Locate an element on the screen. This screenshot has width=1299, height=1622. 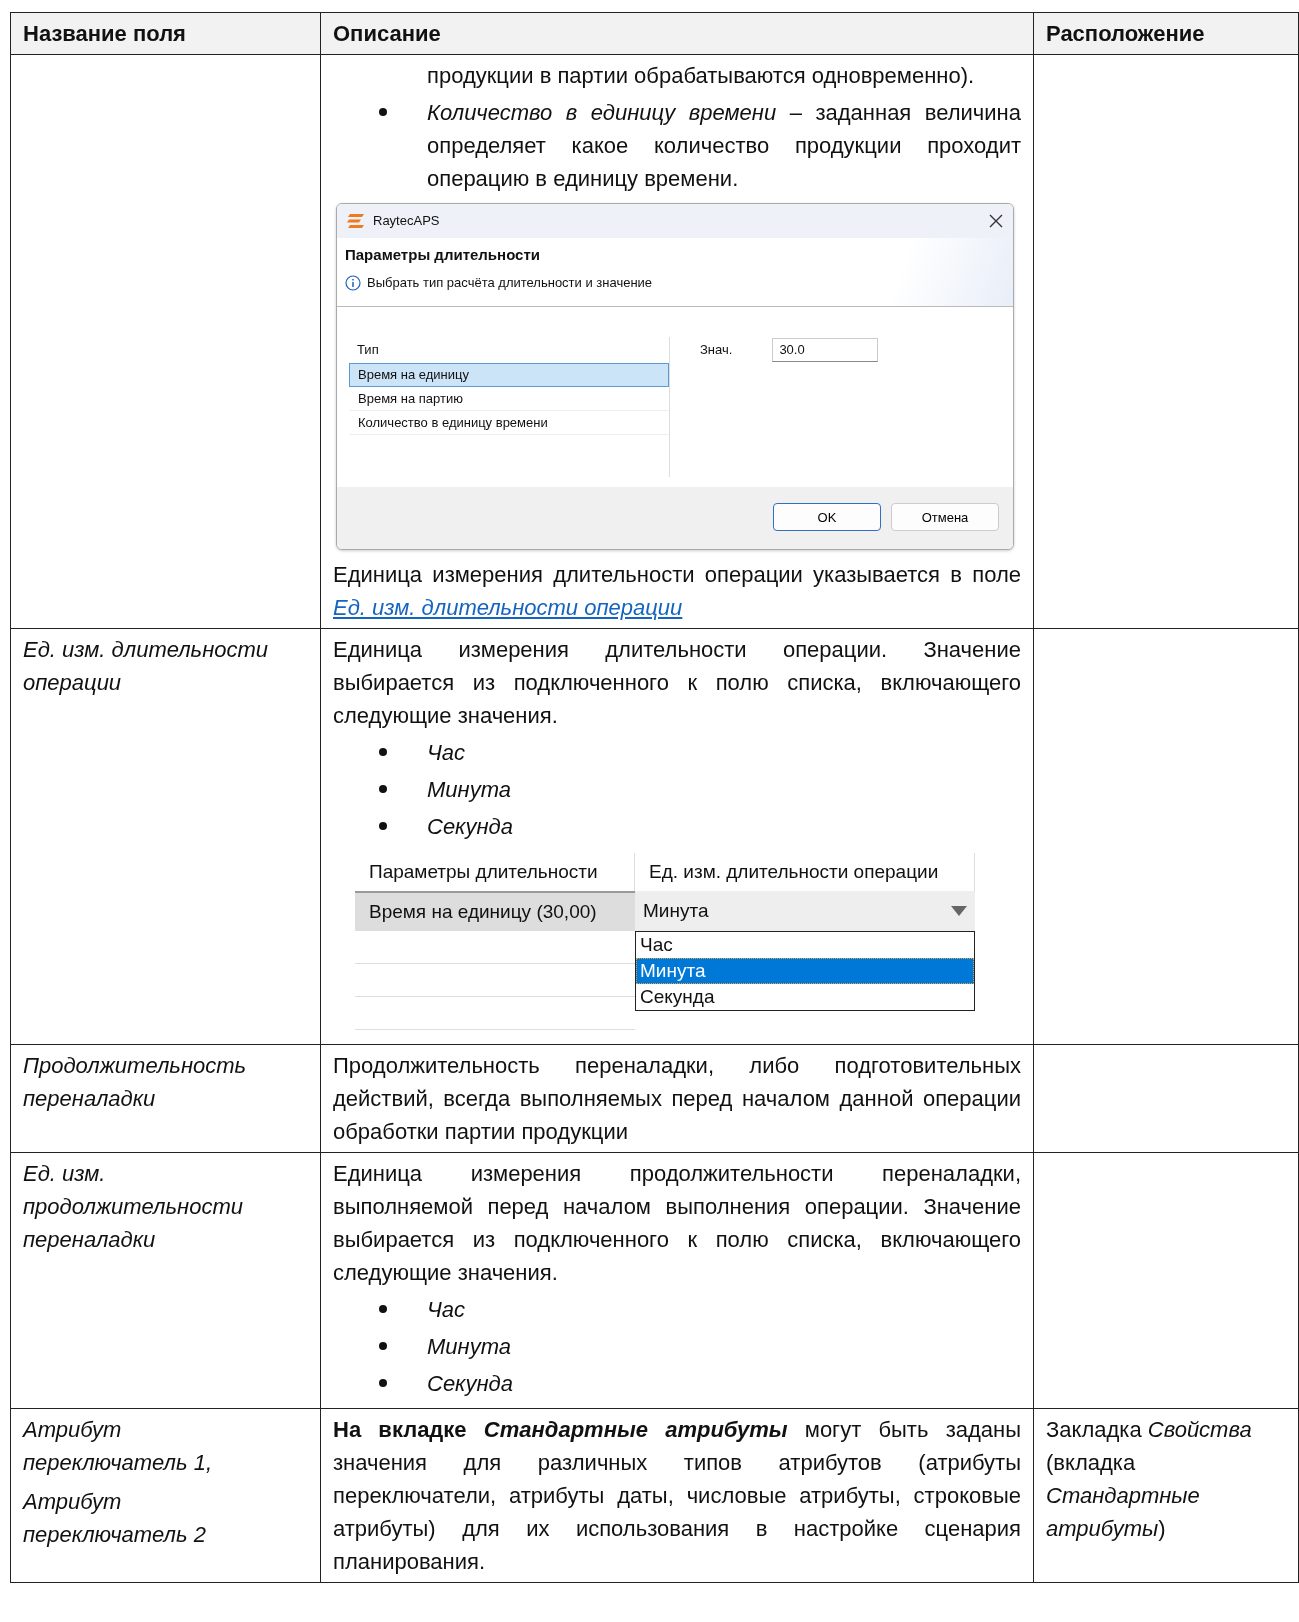
value-field: 30.0 is located at coordinates (825, 350).